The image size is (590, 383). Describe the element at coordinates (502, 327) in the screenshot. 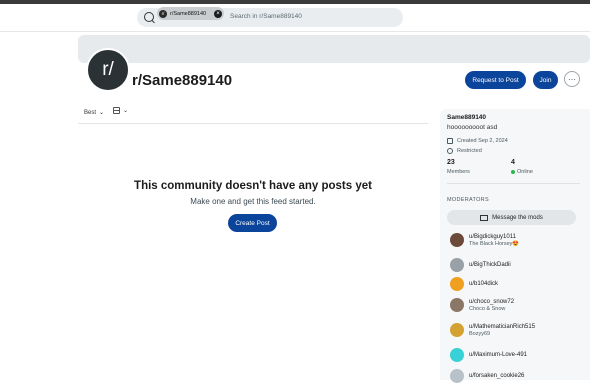

I see `moderator-username: u/MathematicianRich515` at that location.